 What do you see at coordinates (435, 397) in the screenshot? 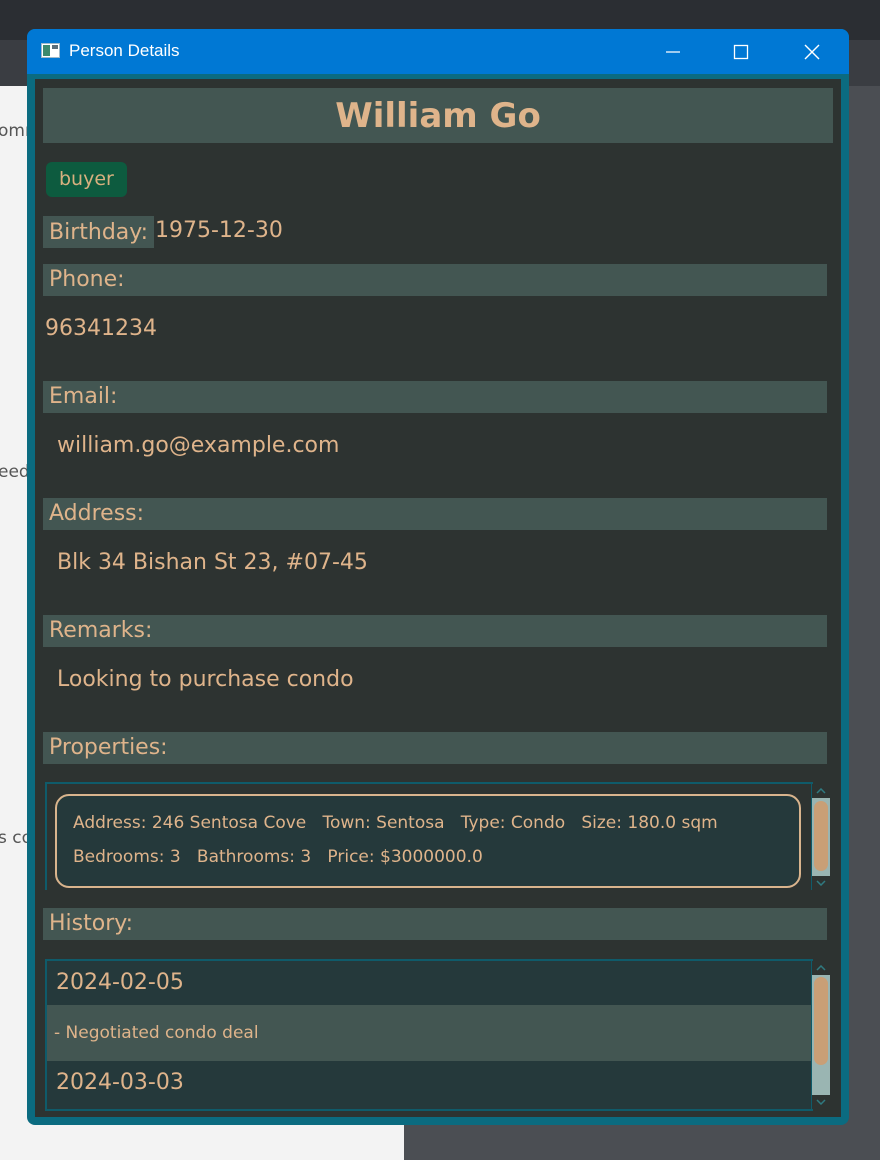
I see `email-label: Email:` at bounding box center [435, 397].